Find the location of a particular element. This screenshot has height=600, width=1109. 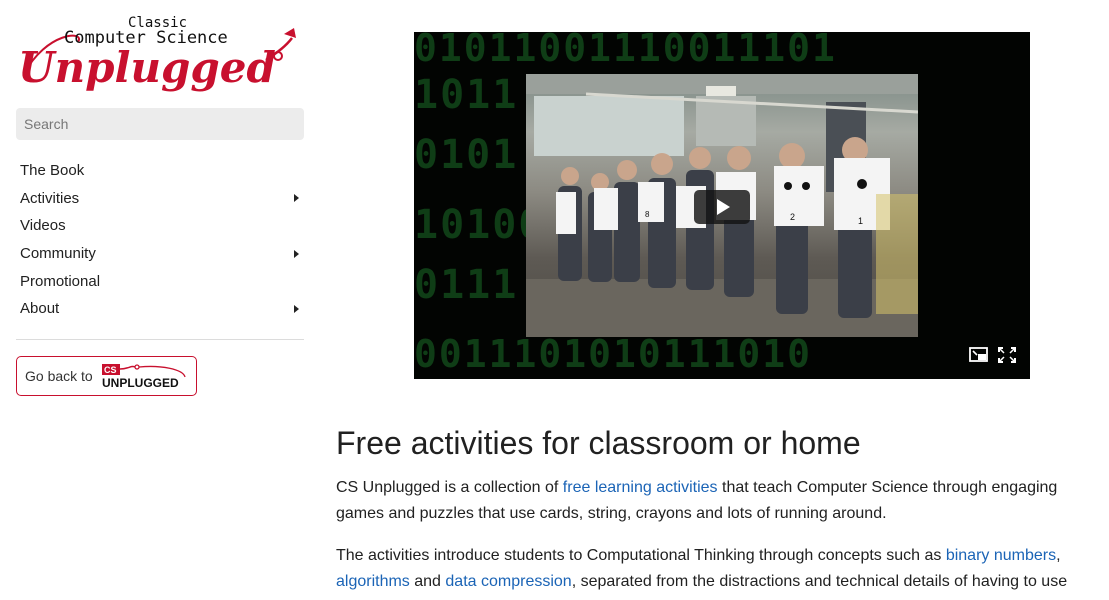

nav-item-community: Community is located at coordinates (160, 254).